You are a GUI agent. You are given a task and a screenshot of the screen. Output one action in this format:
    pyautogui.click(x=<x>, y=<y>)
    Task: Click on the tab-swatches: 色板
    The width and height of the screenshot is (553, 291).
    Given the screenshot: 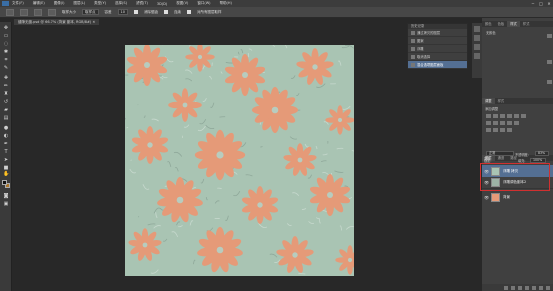 What is the action you would take?
    pyautogui.click(x=501, y=24)
    